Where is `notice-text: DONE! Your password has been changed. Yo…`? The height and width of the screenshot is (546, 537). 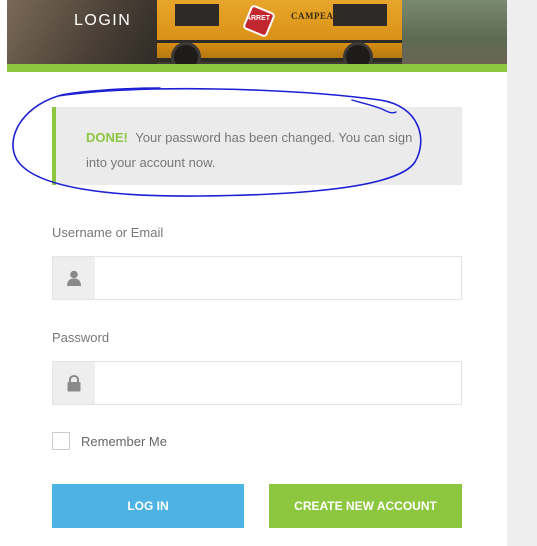 notice-text: DONE! Your password has been changed. Yo… is located at coordinates (261, 150).